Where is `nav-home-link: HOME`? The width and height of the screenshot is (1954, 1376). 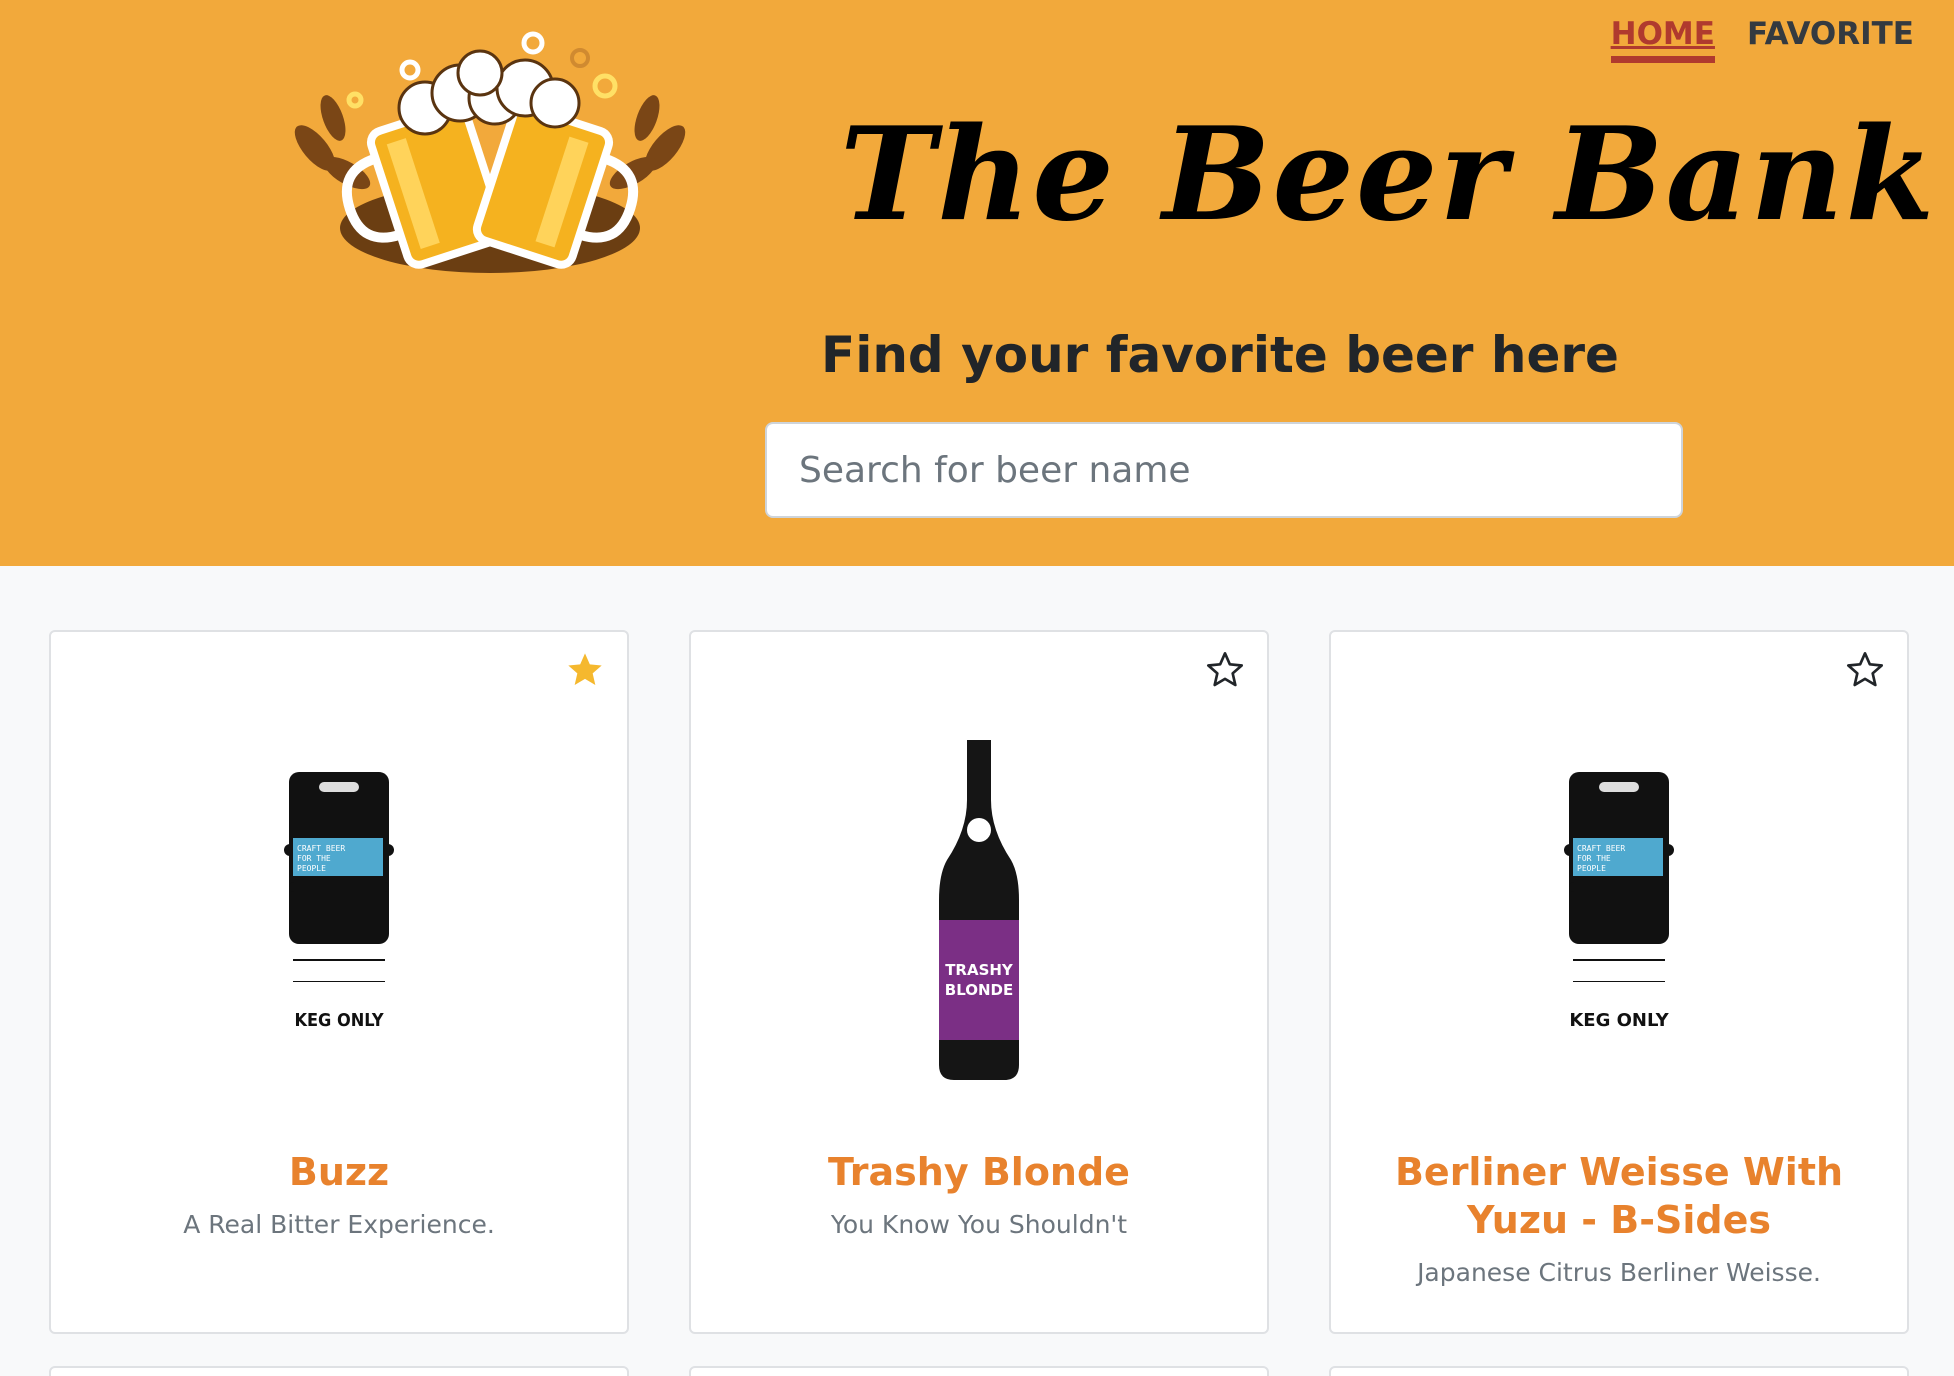
nav-home-link: HOME is located at coordinates (1662, 39).